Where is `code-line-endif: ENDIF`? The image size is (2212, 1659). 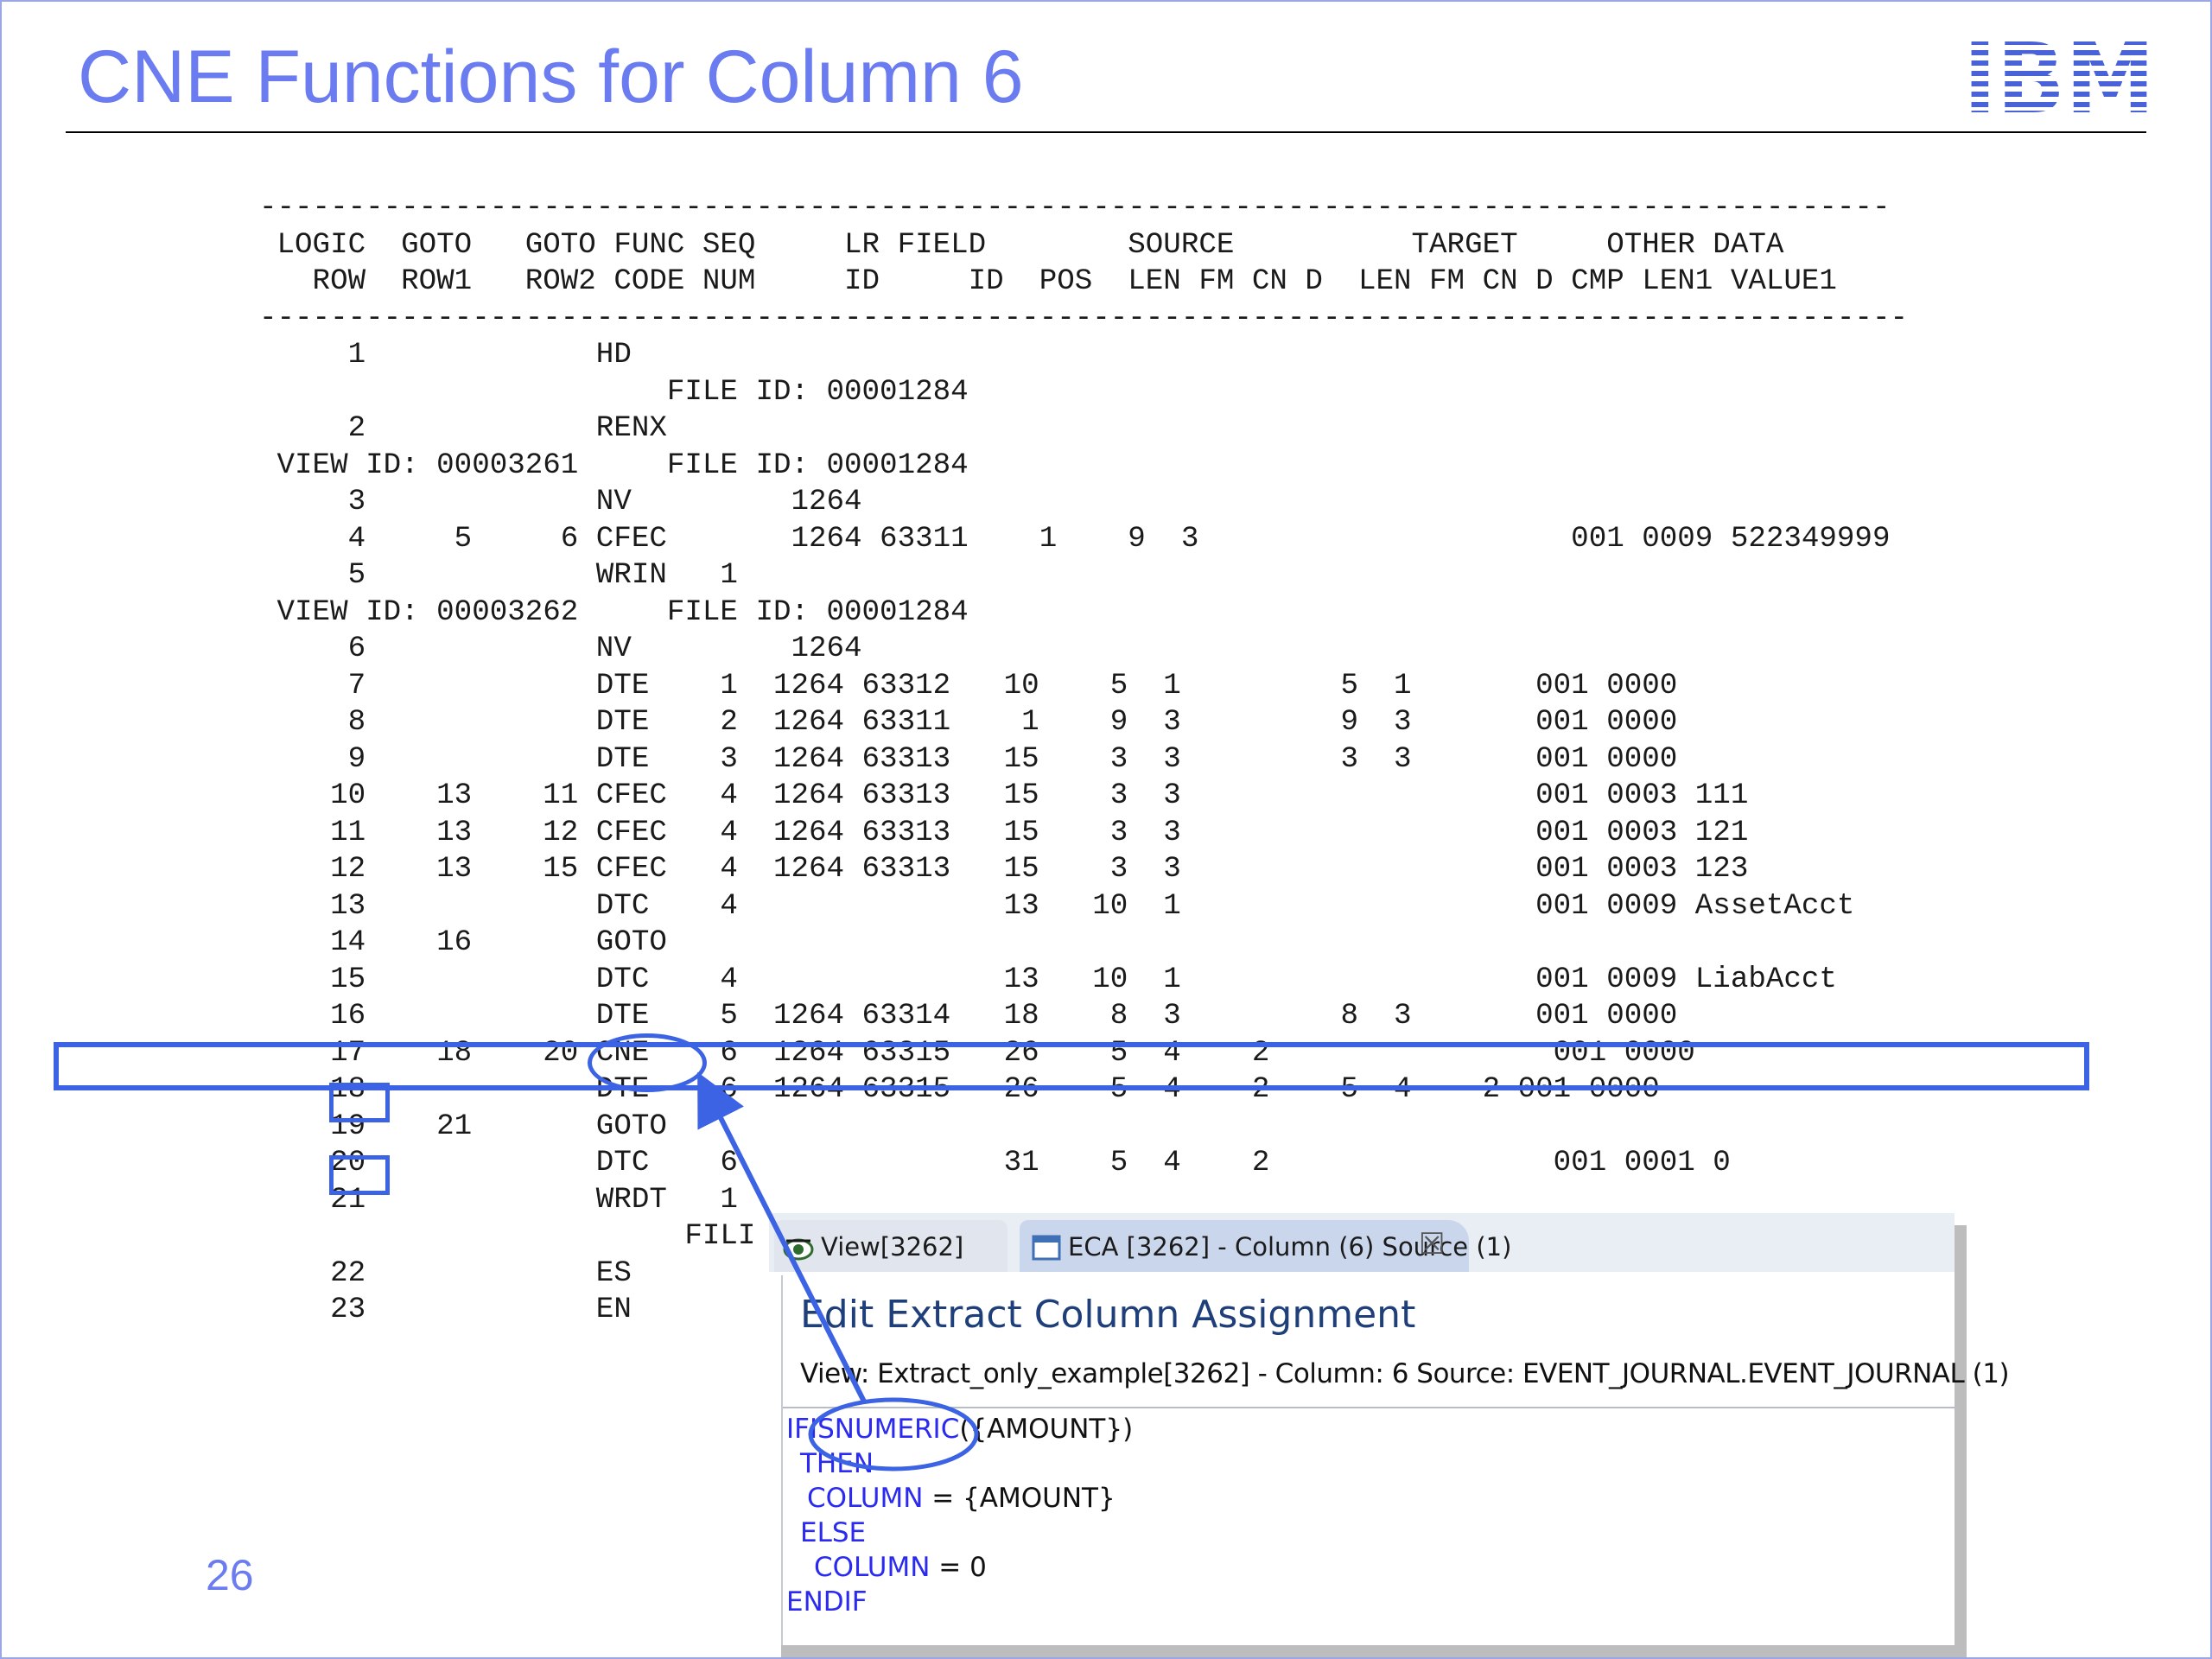 code-line-endif: ENDIF is located at coordinates (827, 1602).